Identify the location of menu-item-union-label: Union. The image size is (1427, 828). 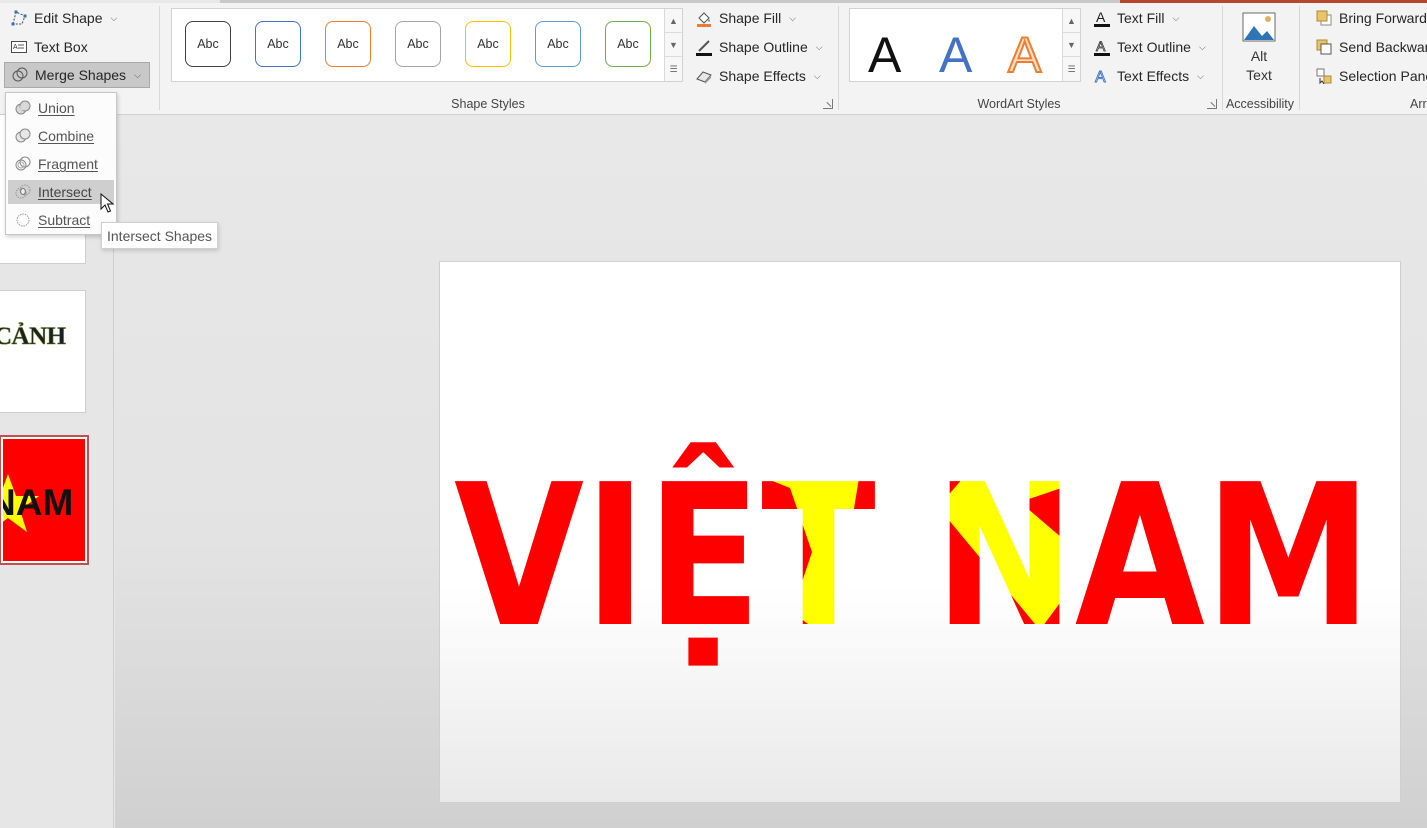
(56, 108).